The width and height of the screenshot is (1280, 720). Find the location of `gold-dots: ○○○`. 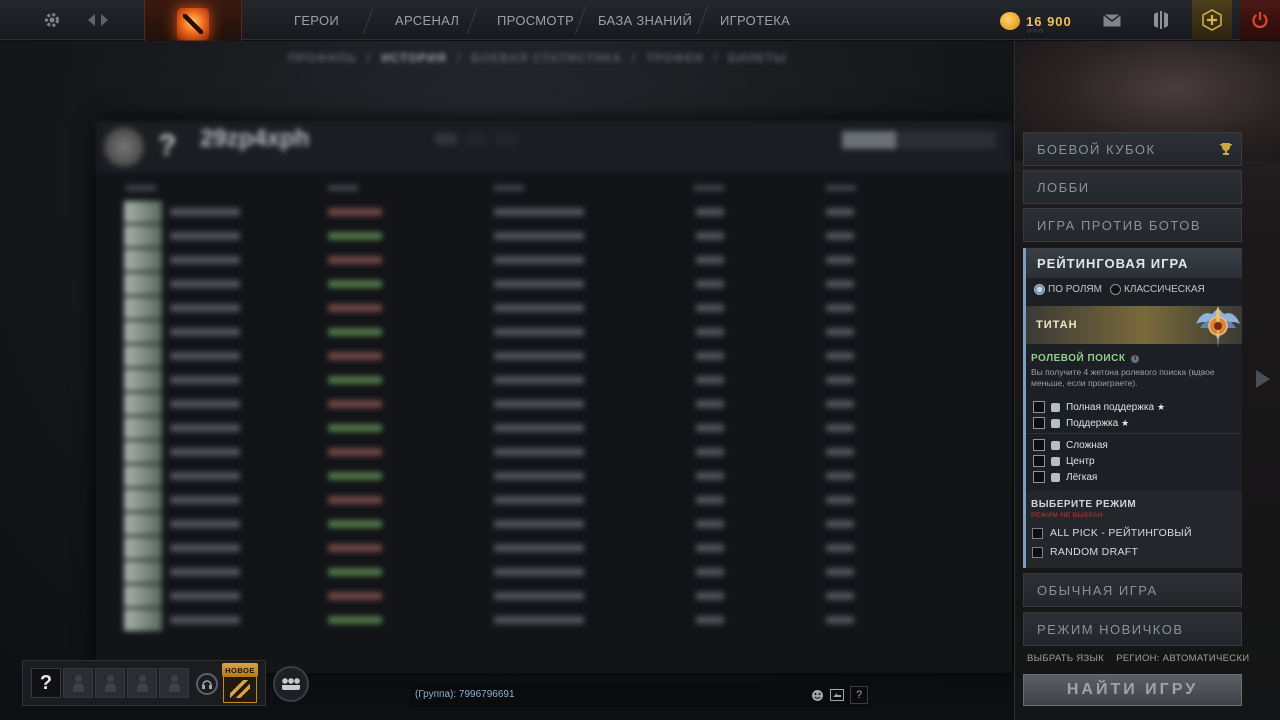

gold-dots: ○○○ is located at coordinates (1036, 30).